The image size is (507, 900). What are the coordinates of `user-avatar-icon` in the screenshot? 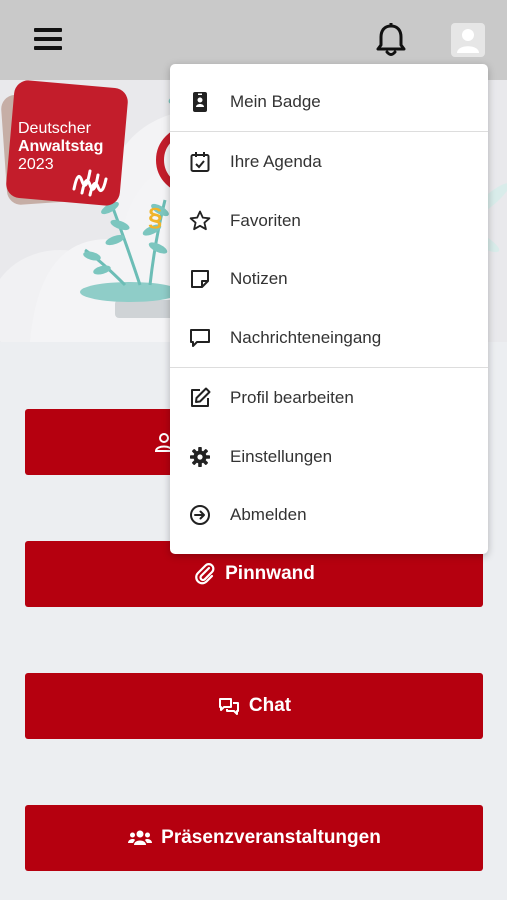 It's located at (468, 40).